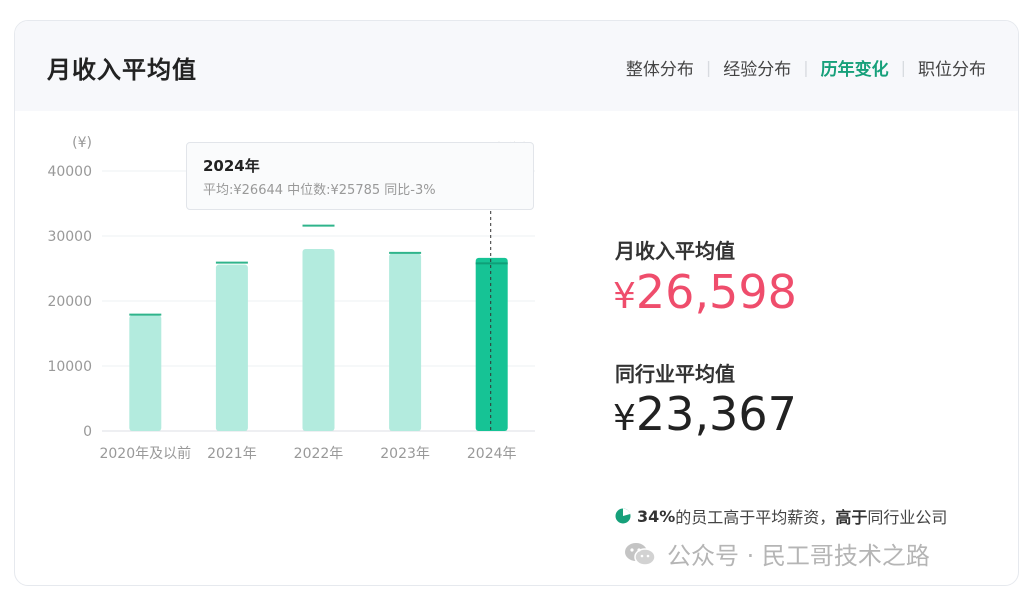 Image resolution: width=1023 pixels, height=594 pixels. What do you see at coordinates (907, 517) in the screenshot?
I see `note-text-2: 同行业公司` at bounding box center [907, 517].